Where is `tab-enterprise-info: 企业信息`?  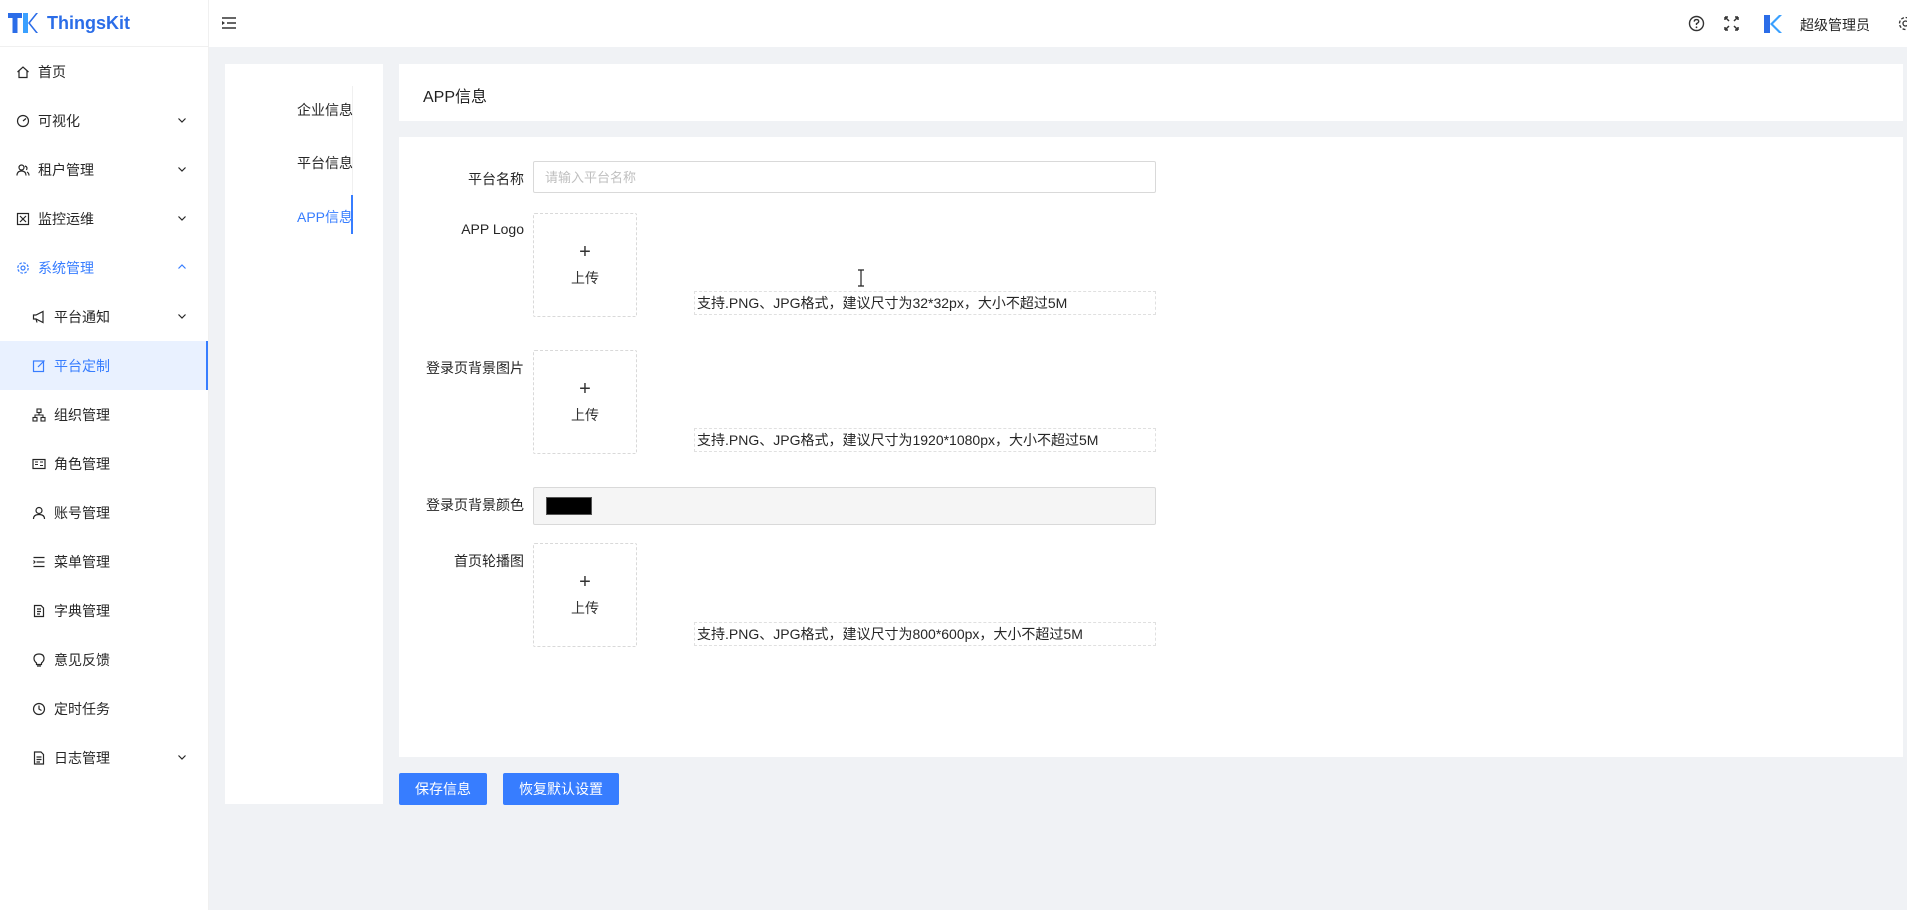 tab-enterprise-info: 企业信息 is located at coordinates (325, 110).